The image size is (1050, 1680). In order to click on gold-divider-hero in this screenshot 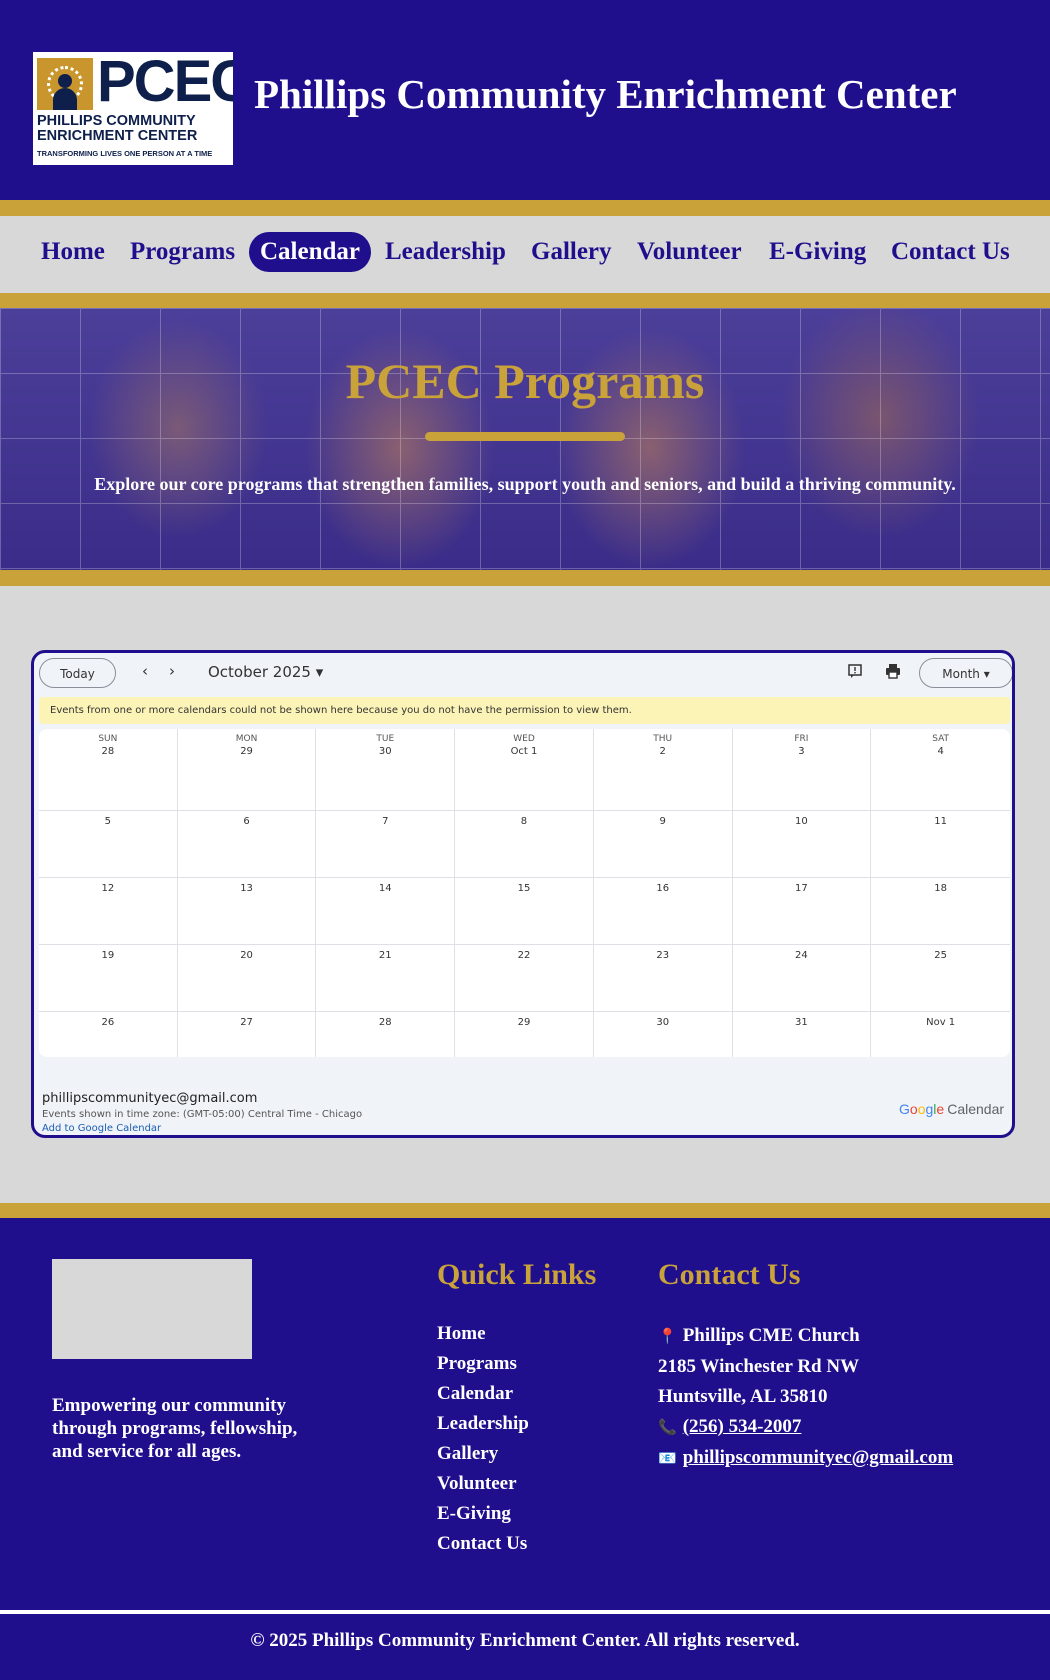, I will do `click(525, 578)`.